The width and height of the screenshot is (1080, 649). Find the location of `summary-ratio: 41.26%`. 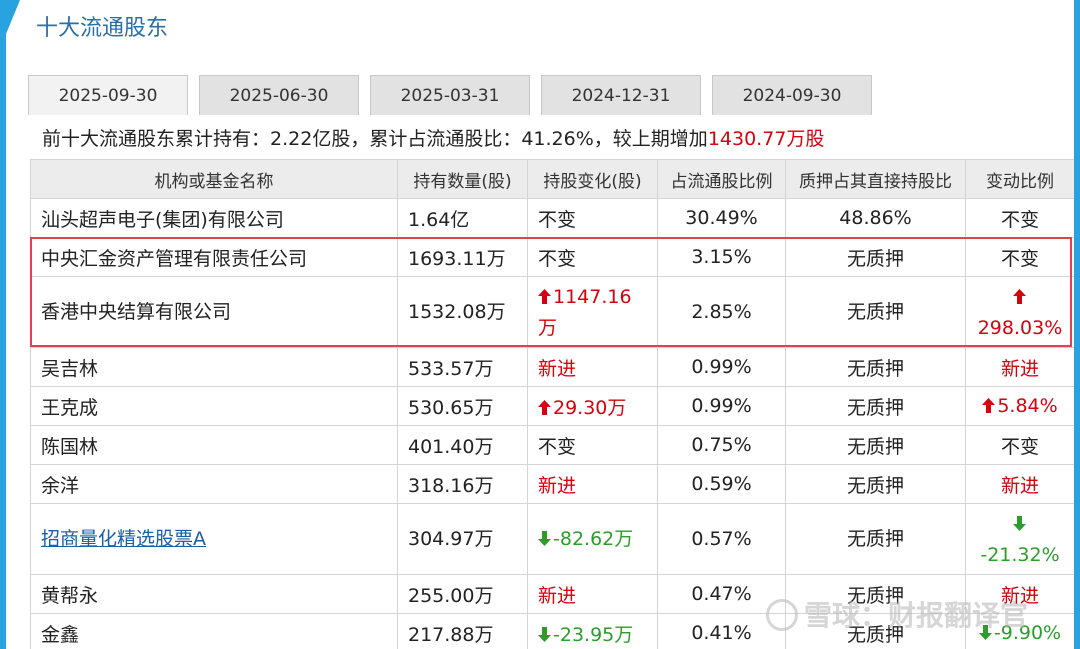

summary-ratio: 41.26% is located at coordinates (557, 139).